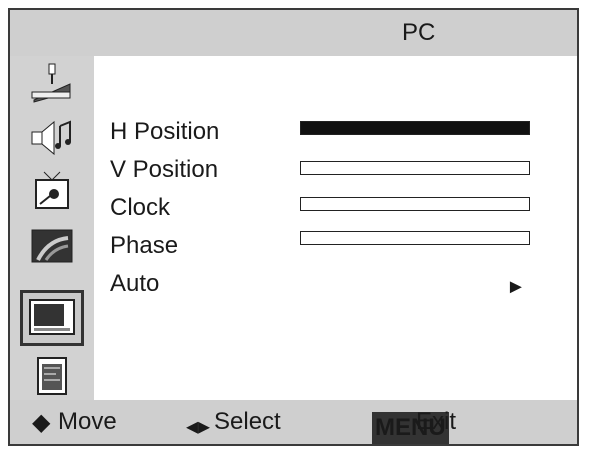 The image size is (589, 456). What do you see at coordinates (516, 287) in the screenshot?
I see `auto-arrow-icon: ►` at bounding box center [516, 287].